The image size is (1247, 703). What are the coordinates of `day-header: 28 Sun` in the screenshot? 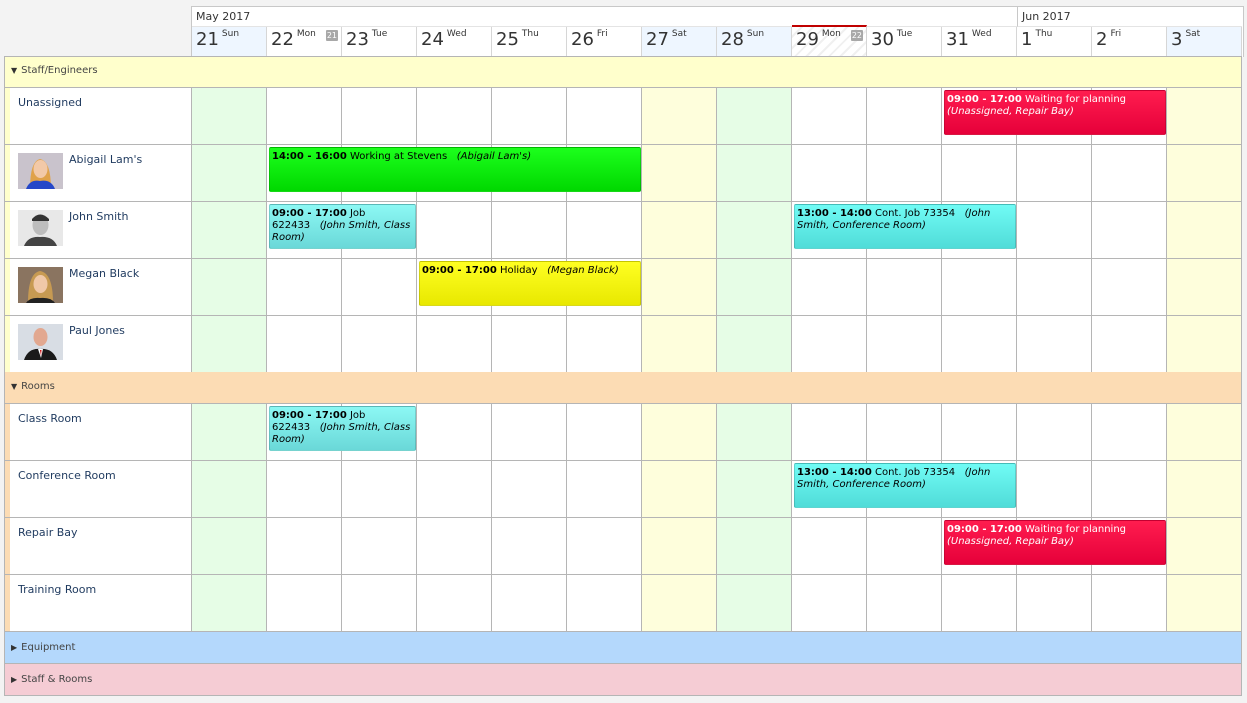 It's located at (754, 42).